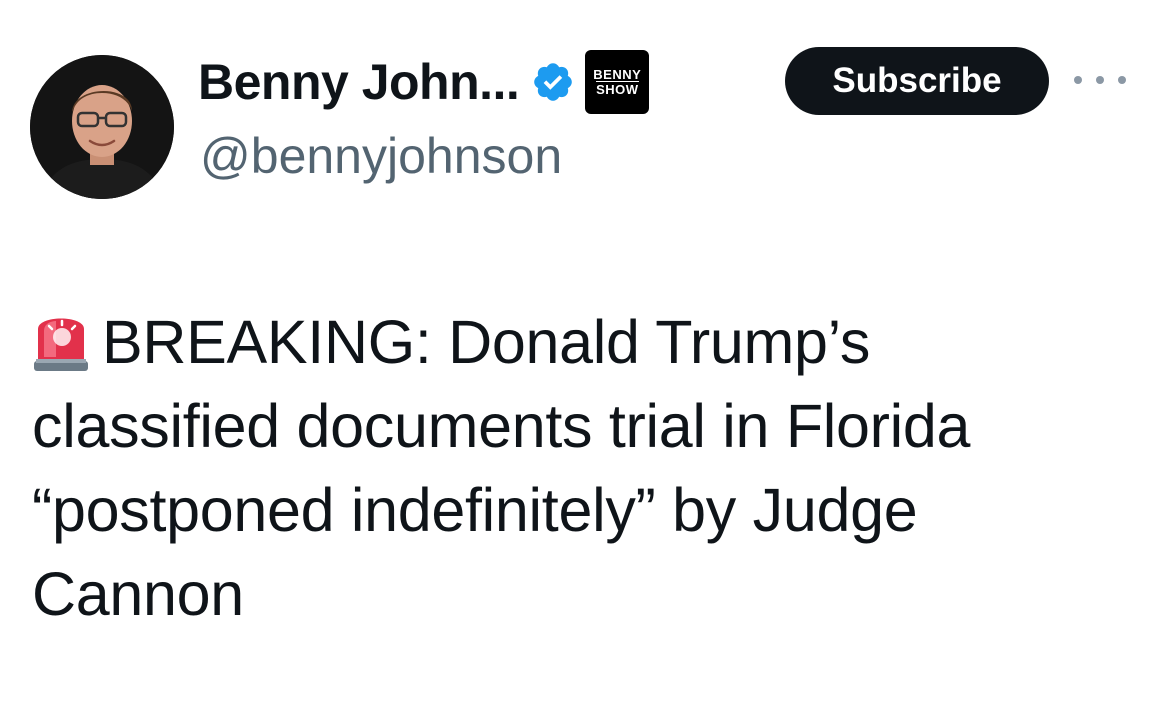  I want to click on avatar-photo, so click(102, 127).